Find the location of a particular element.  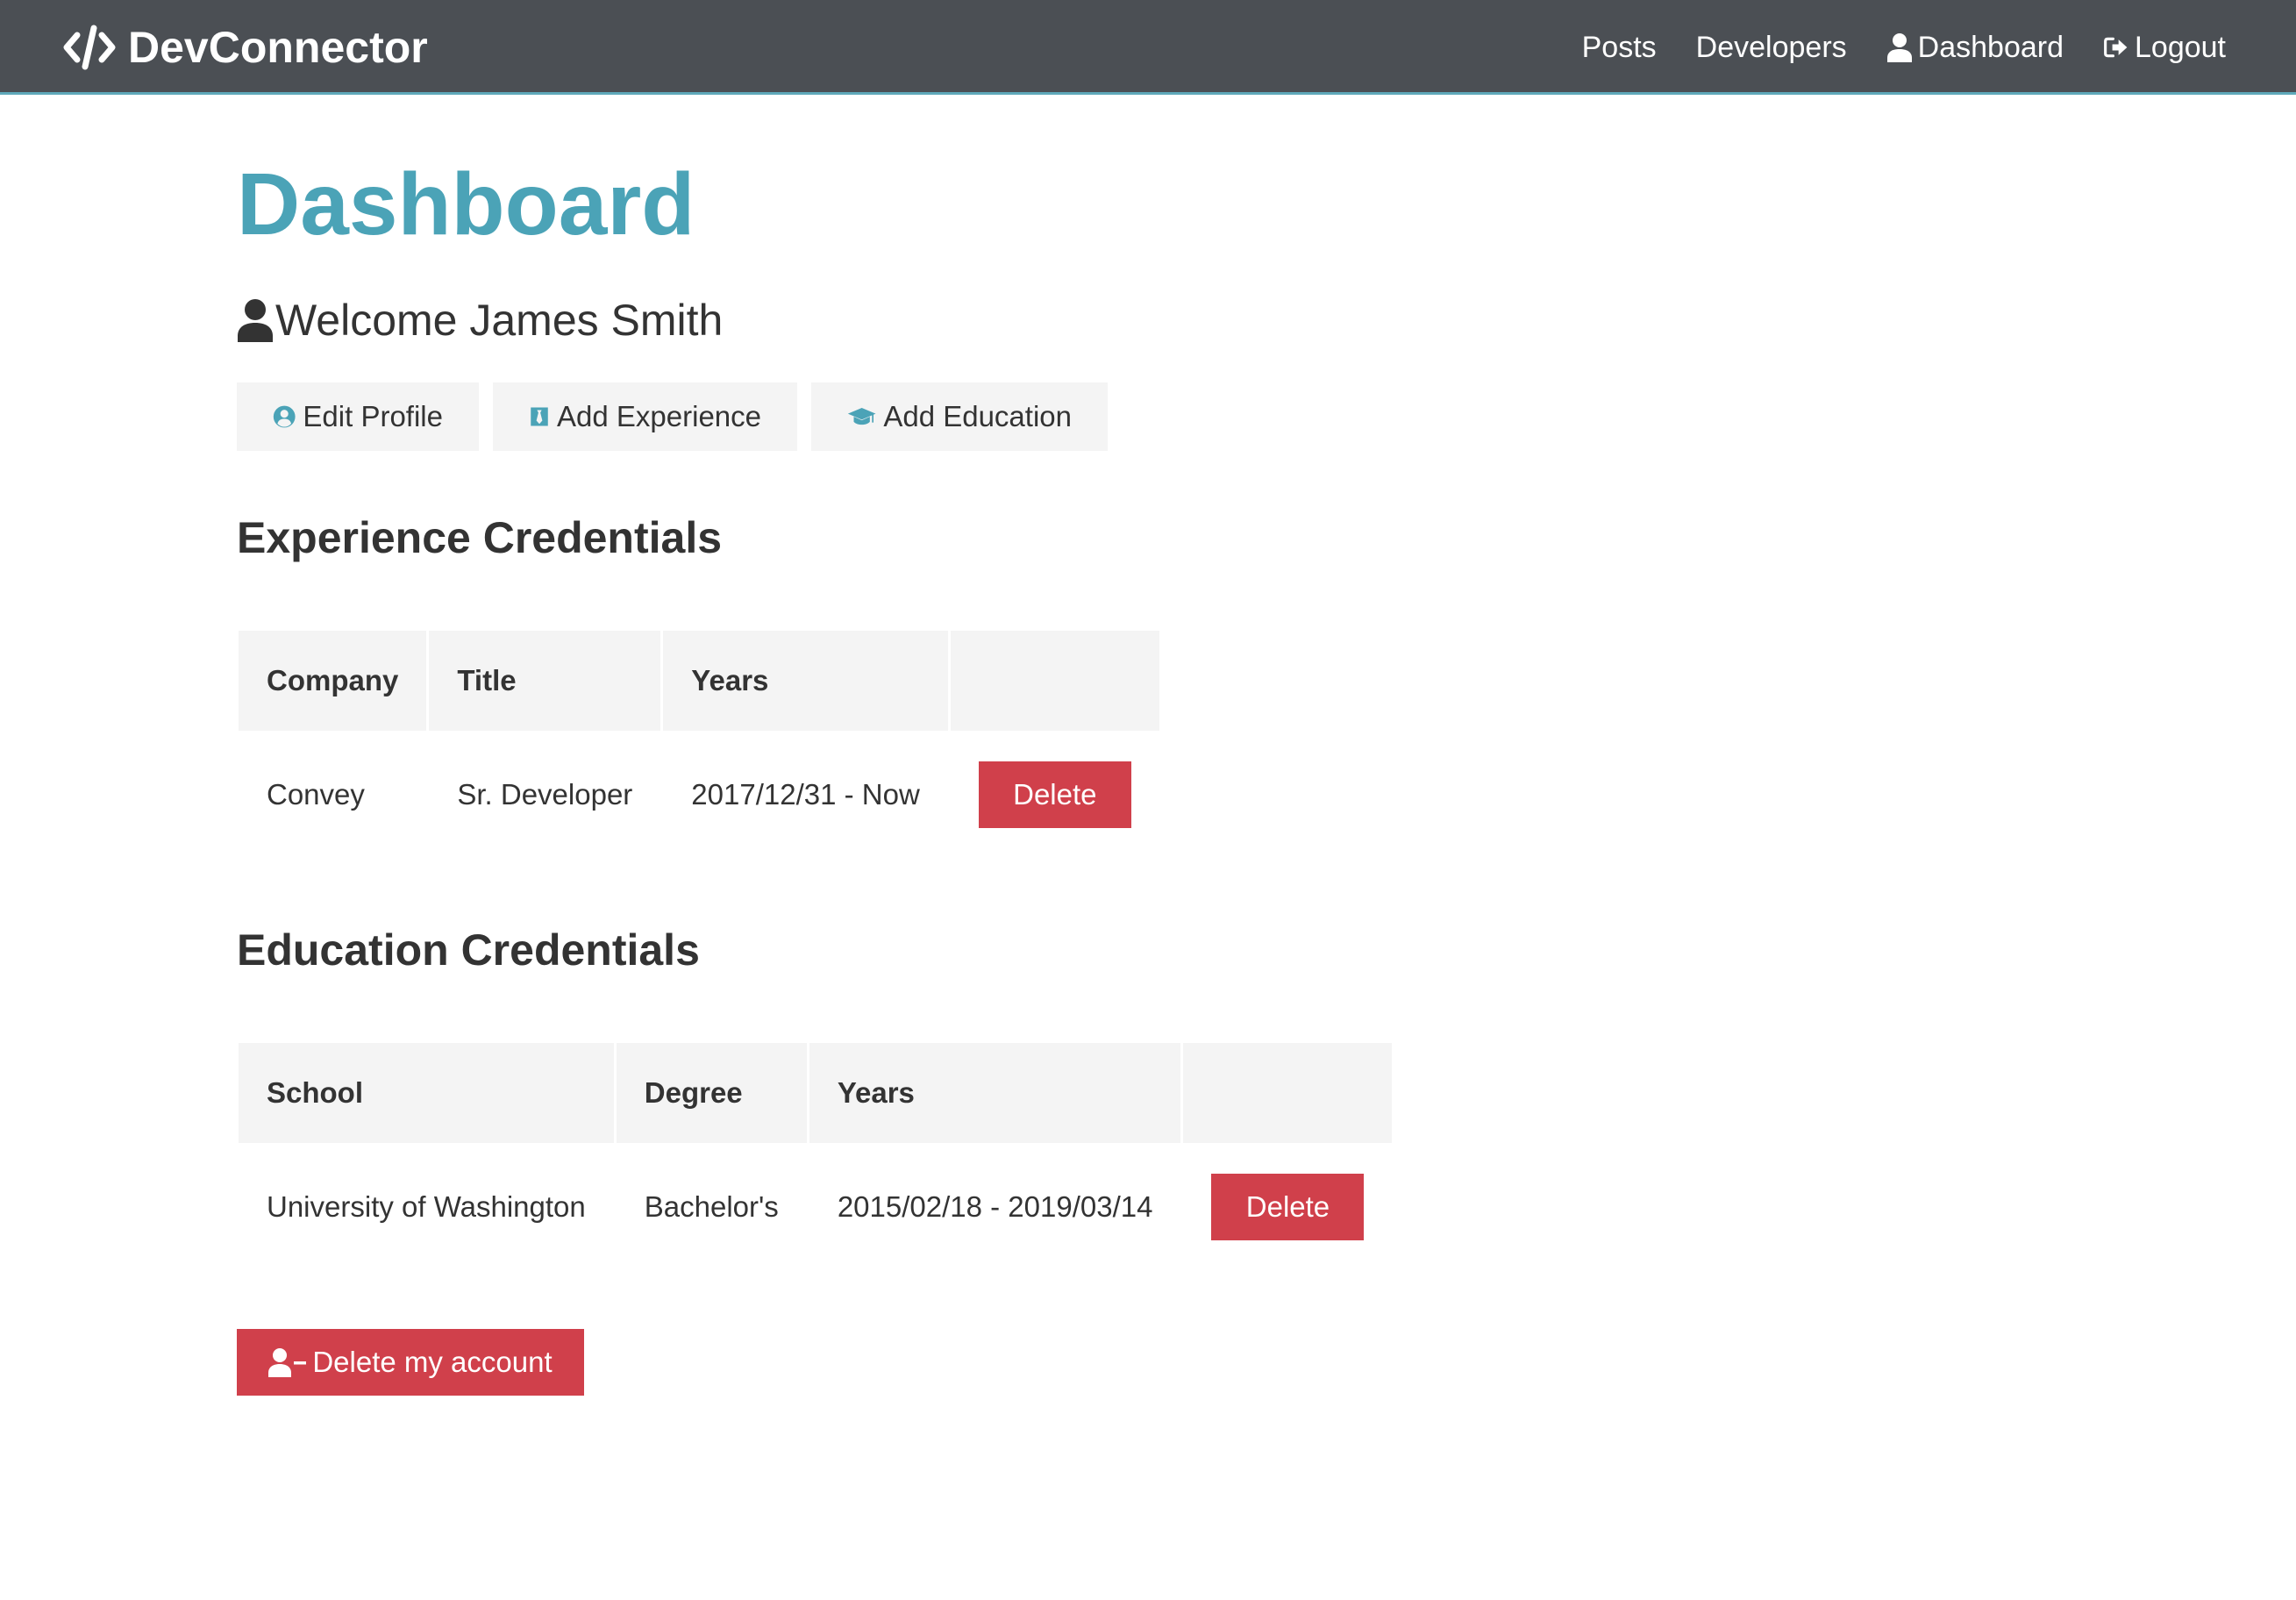

cell-title: Sr. Developer is located at coordinates (545, 794).